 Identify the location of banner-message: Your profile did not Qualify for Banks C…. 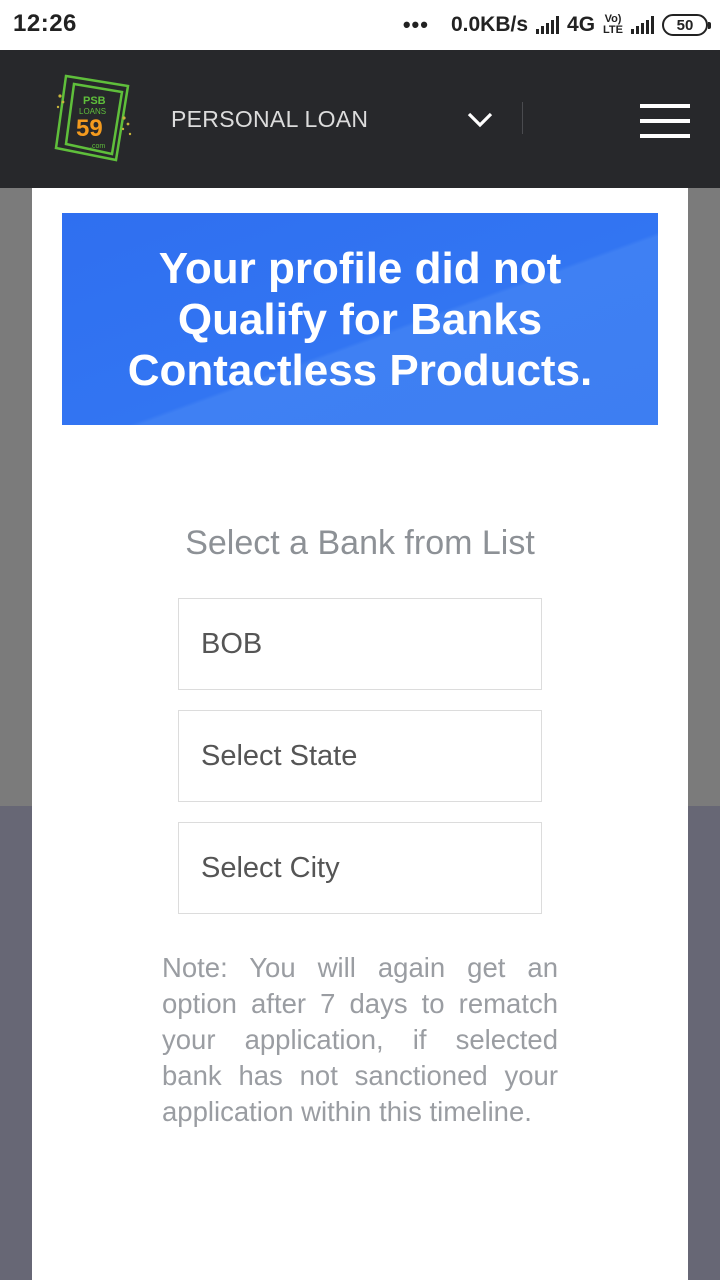
(360, 319).